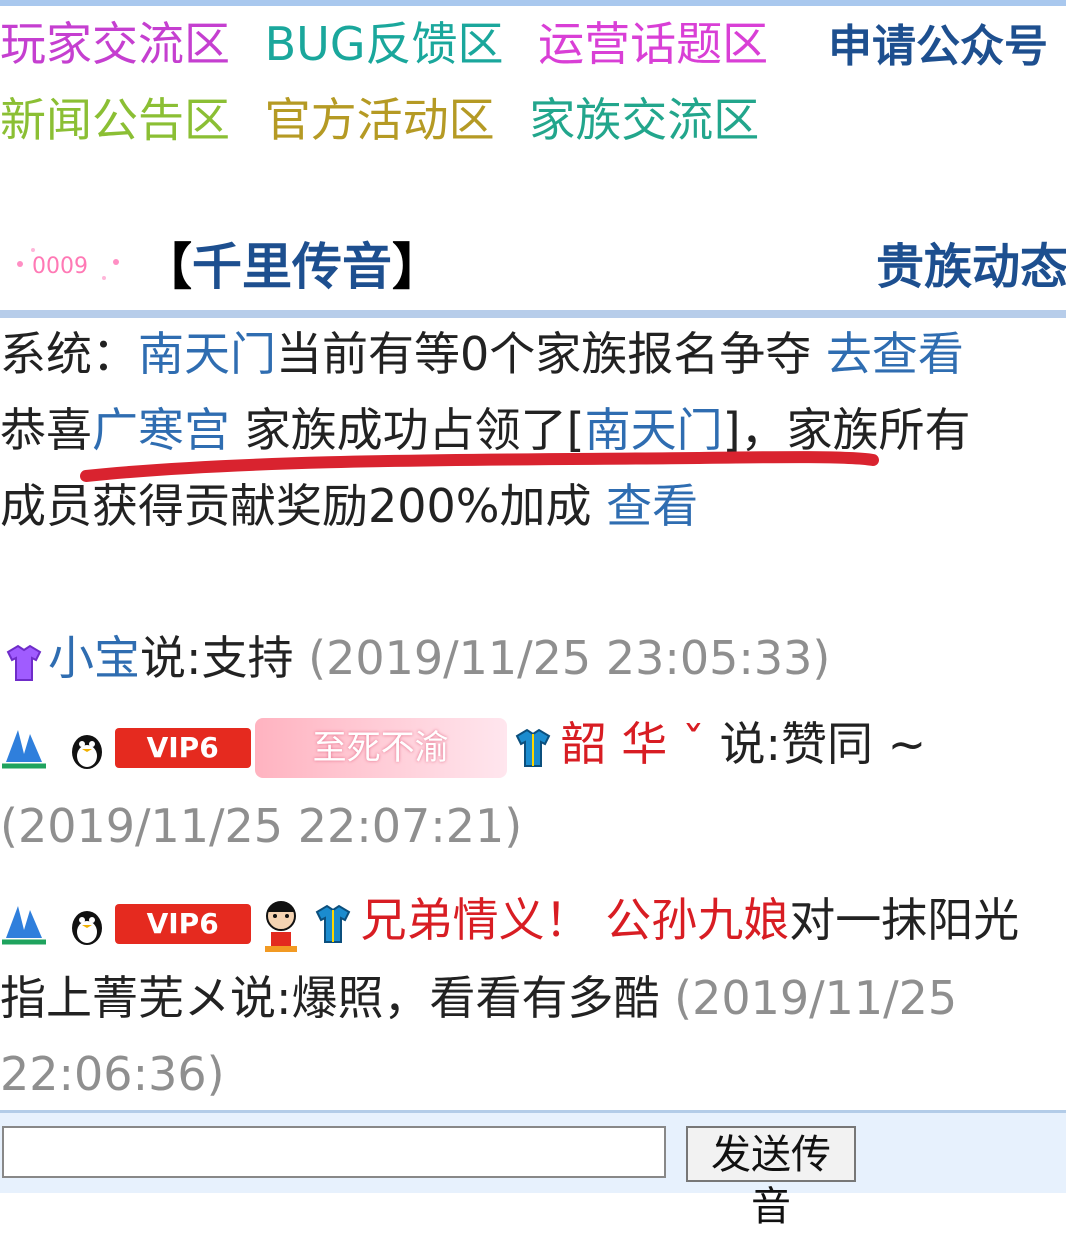 Image resolution: width=1066 pixels, height=1233 pixels. I want to click on nav-row-1: 玩家交流区 BUG反馈区 运营话题区, so click(394, 44).